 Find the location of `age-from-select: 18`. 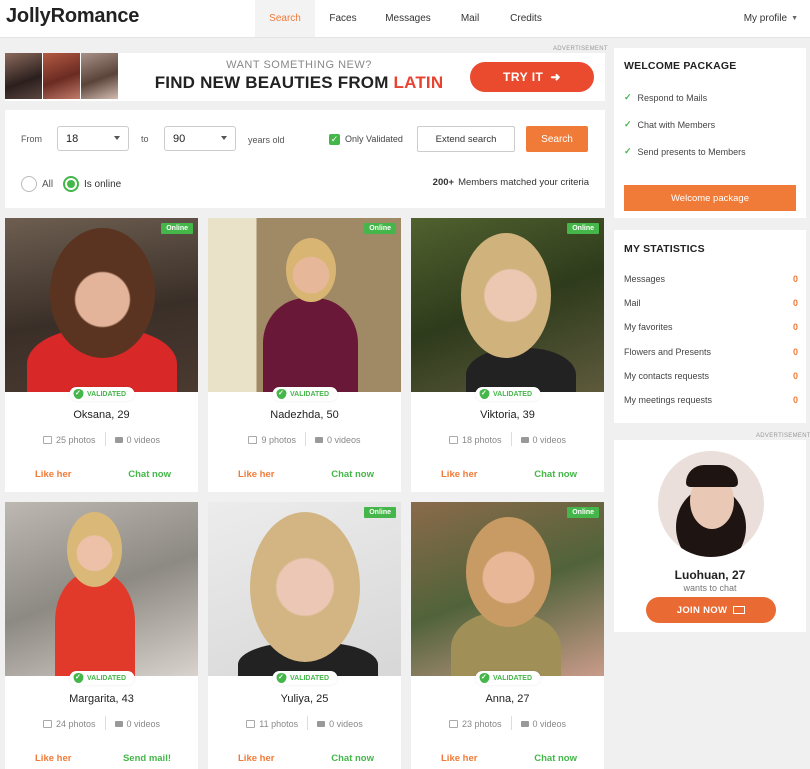

age-from-select: 18 is located at coordinates (93, 138).